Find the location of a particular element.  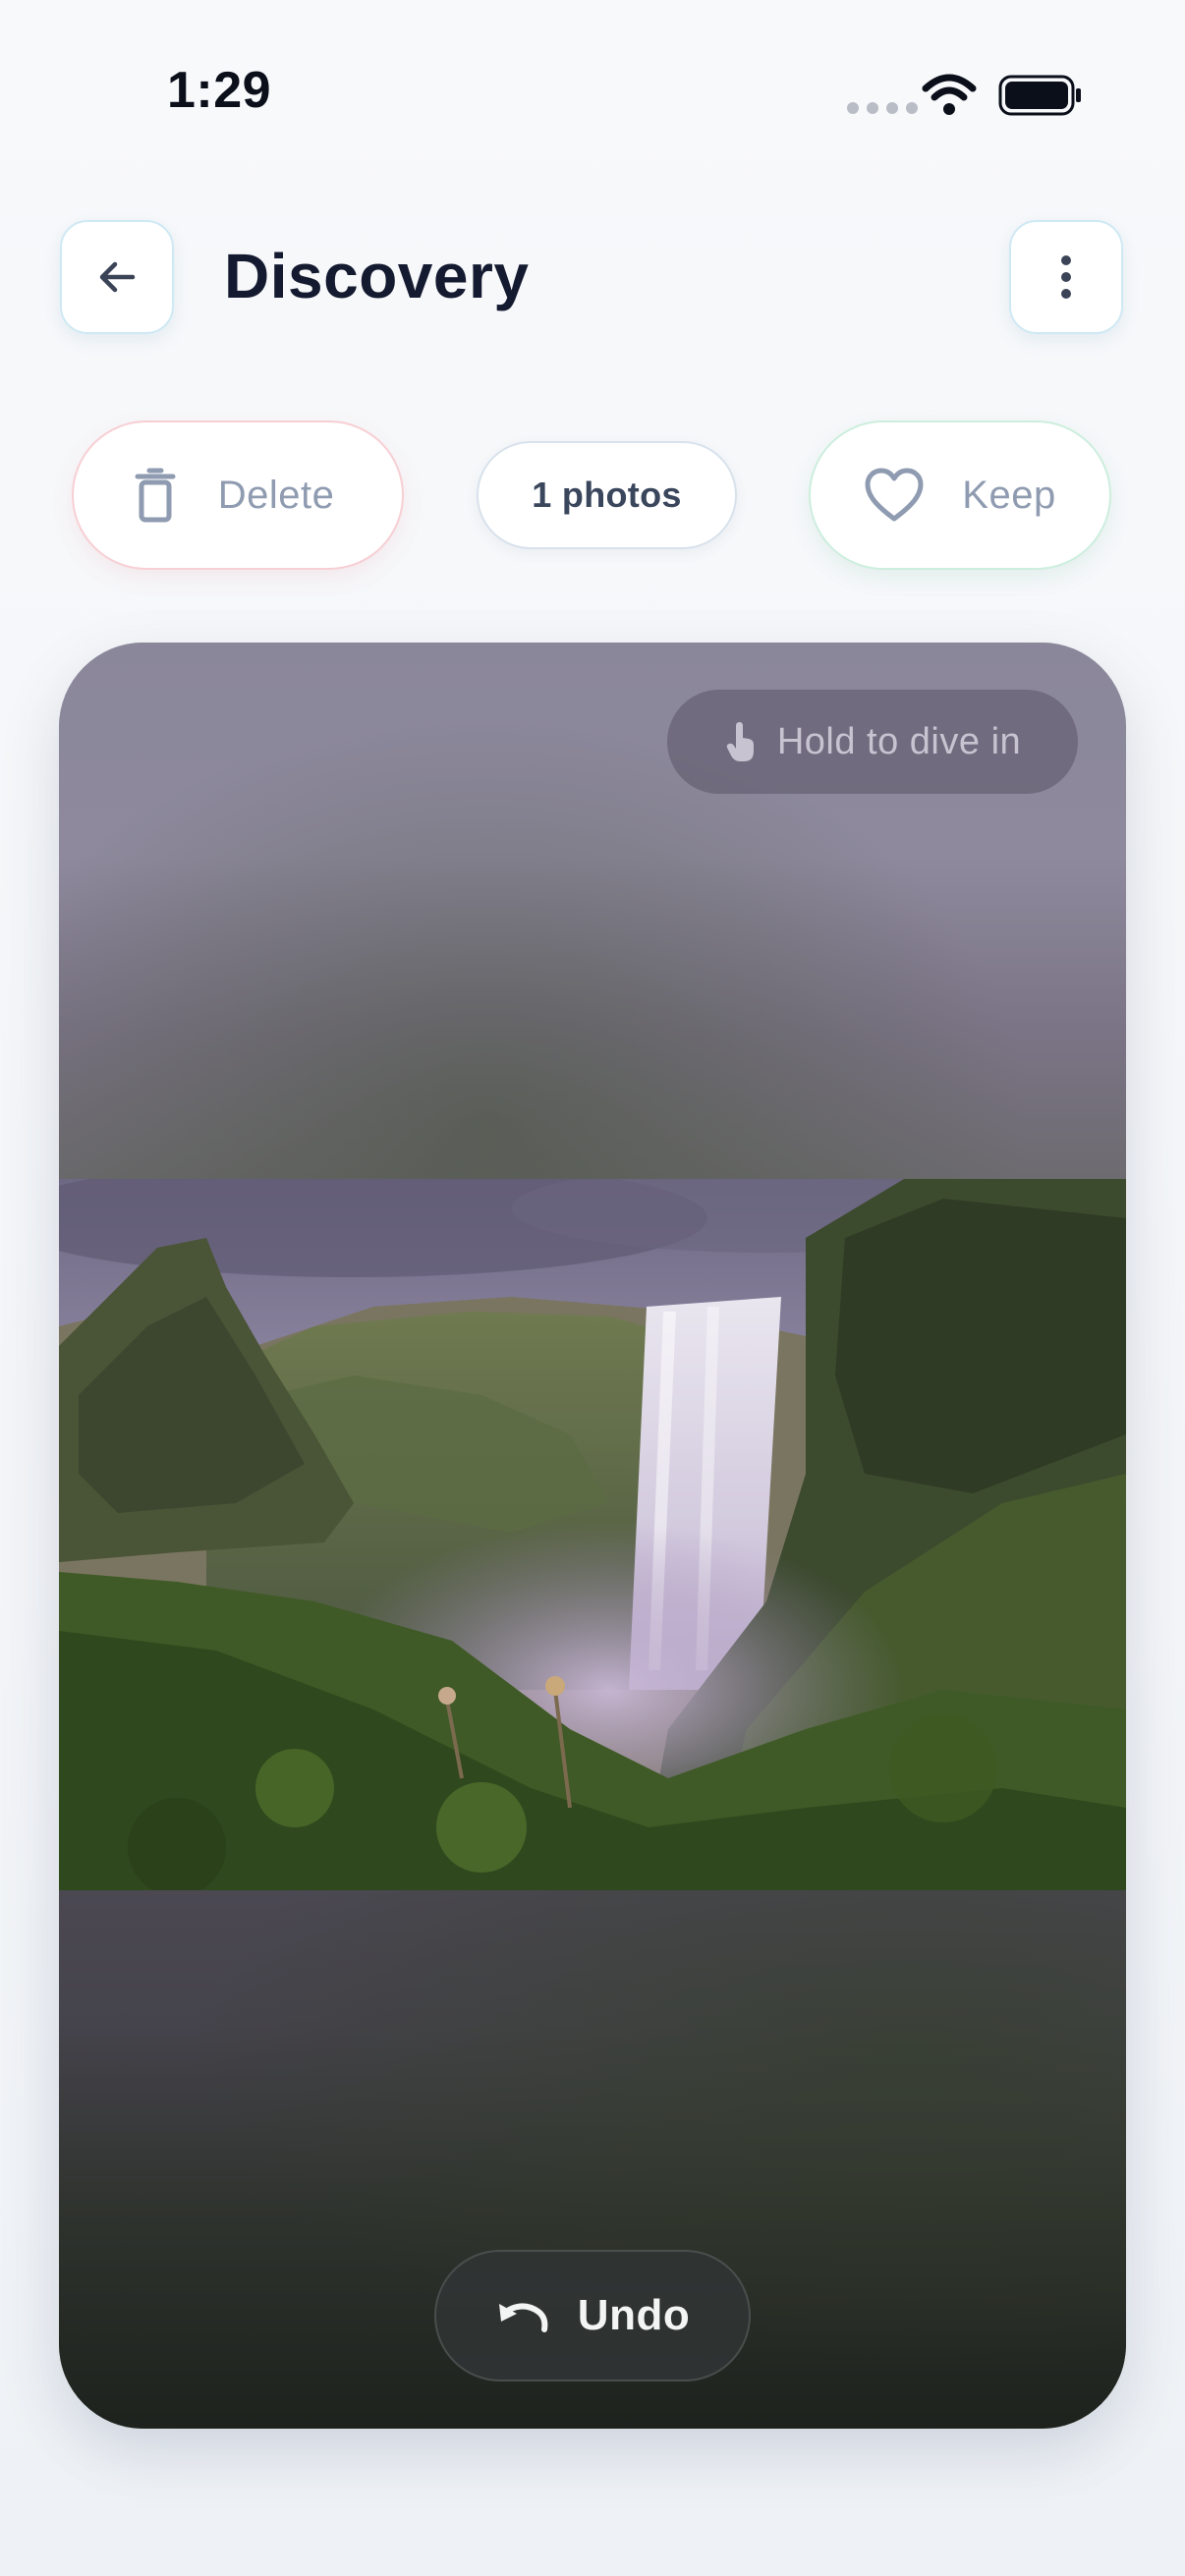

tap-hand-icon is located at coordinates (740, 741).